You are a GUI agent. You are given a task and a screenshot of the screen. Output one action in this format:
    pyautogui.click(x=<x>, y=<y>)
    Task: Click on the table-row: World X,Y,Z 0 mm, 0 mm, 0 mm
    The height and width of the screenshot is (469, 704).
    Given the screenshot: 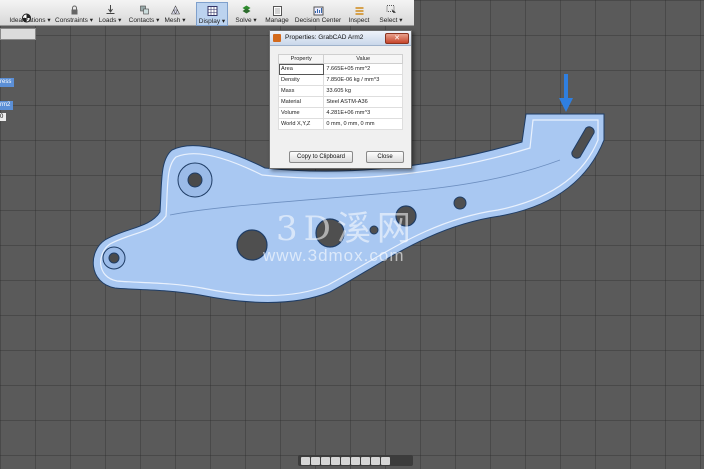 What is the action you would take?
    pyautogui.click(x=340, y=124)
    